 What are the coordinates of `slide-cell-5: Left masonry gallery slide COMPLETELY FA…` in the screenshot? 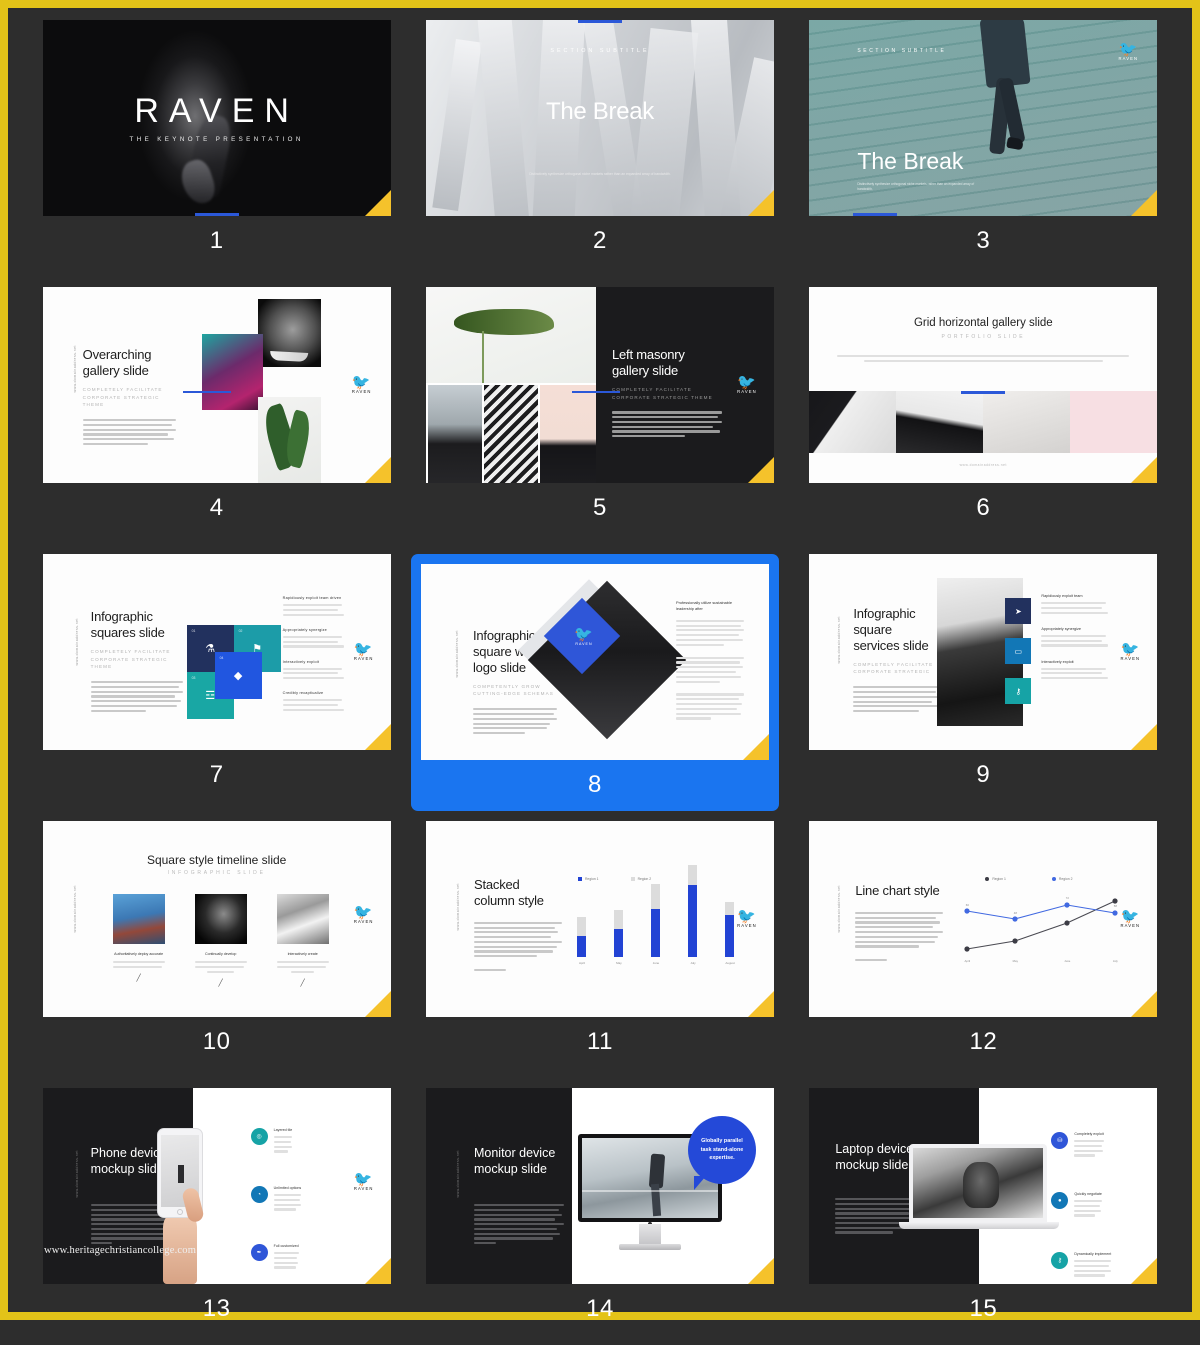 It's located at (599, 410).